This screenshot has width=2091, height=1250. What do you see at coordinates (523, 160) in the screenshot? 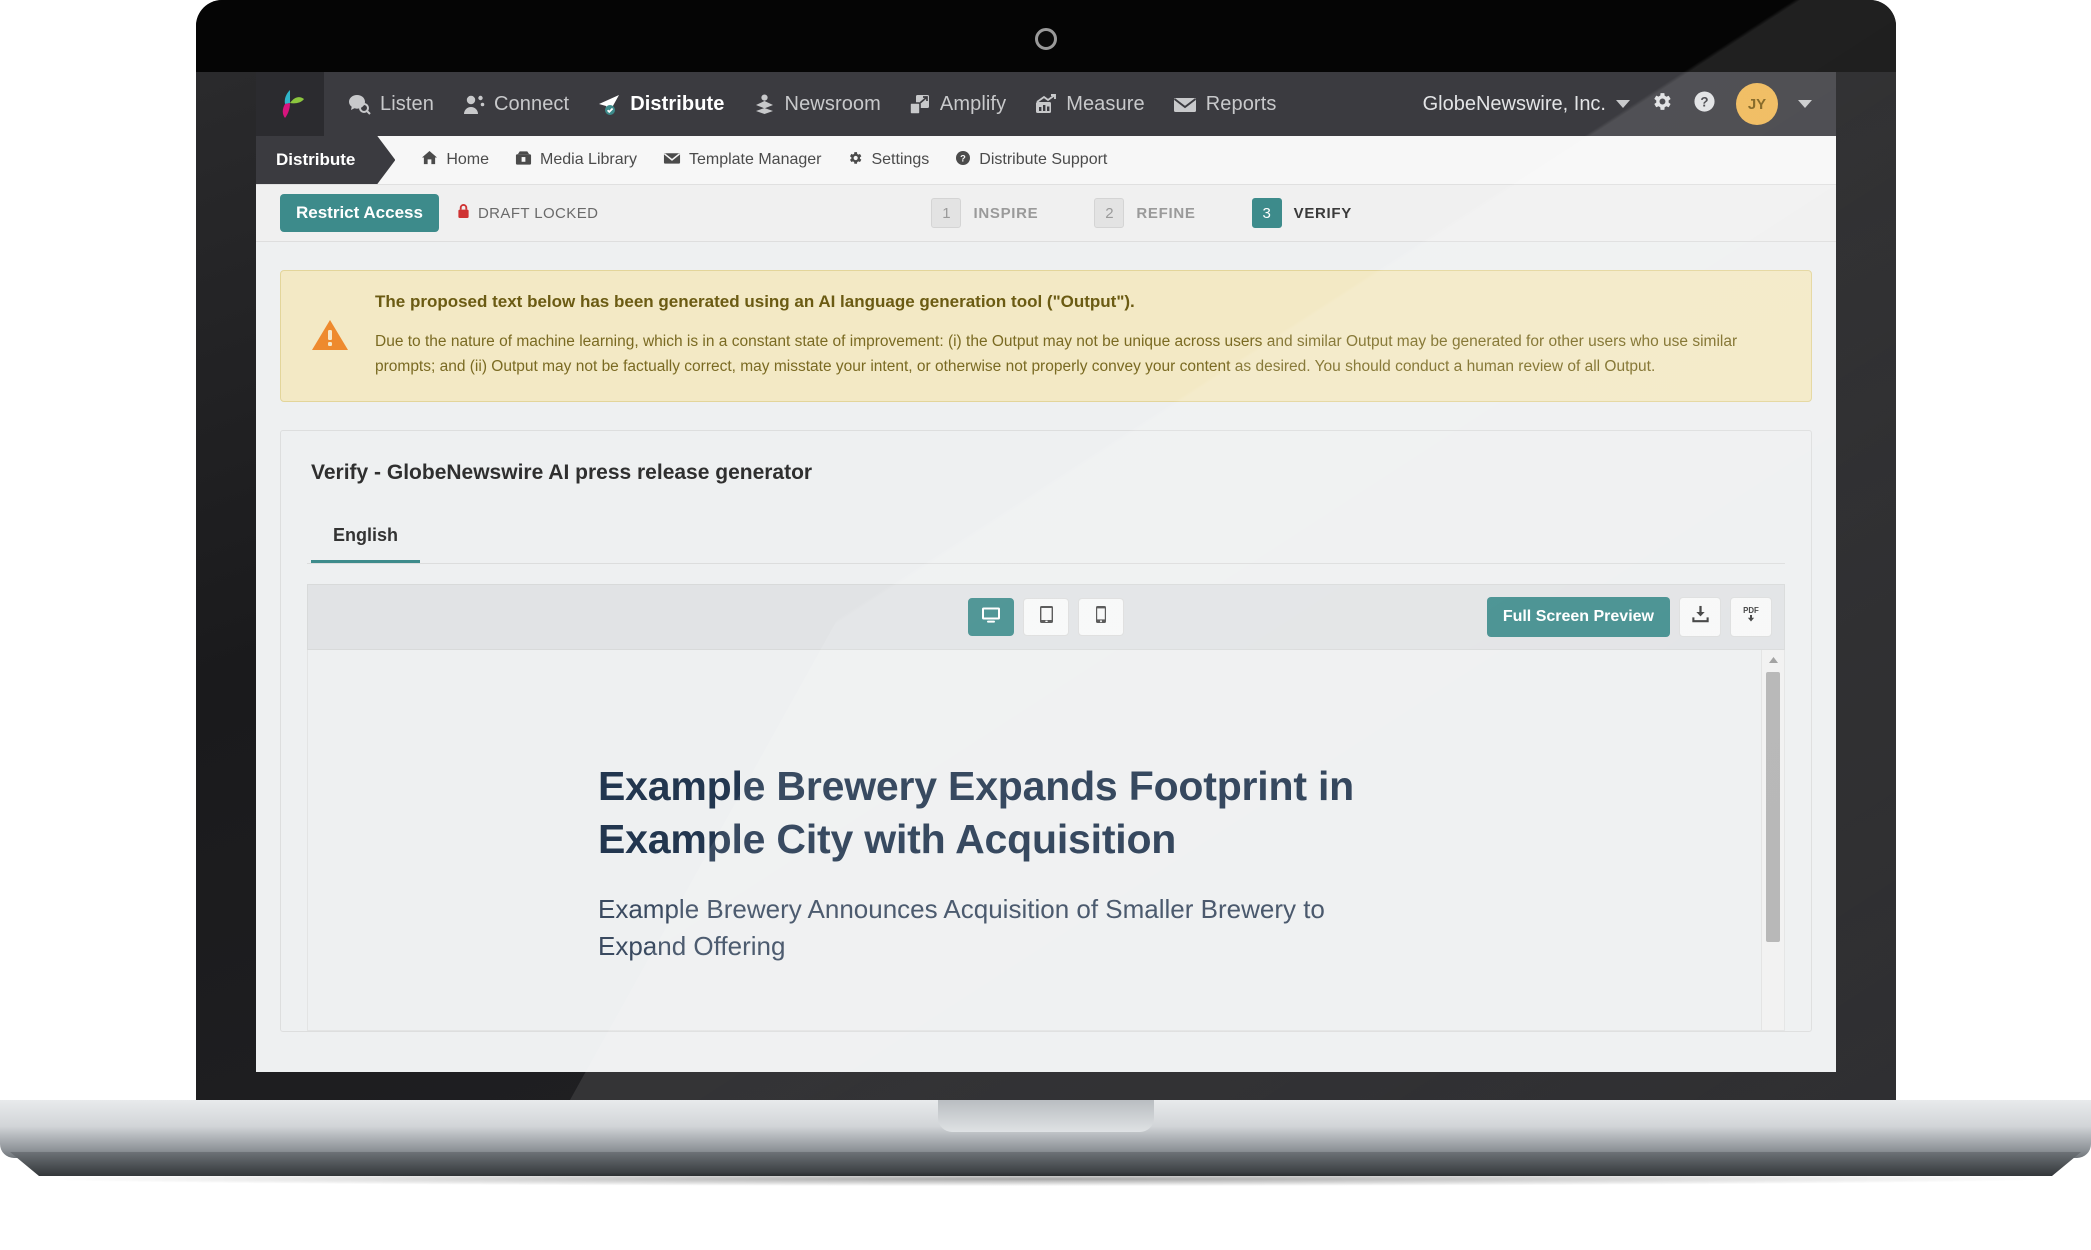
I see `media-library-icon` at bounding box center [523, 160].